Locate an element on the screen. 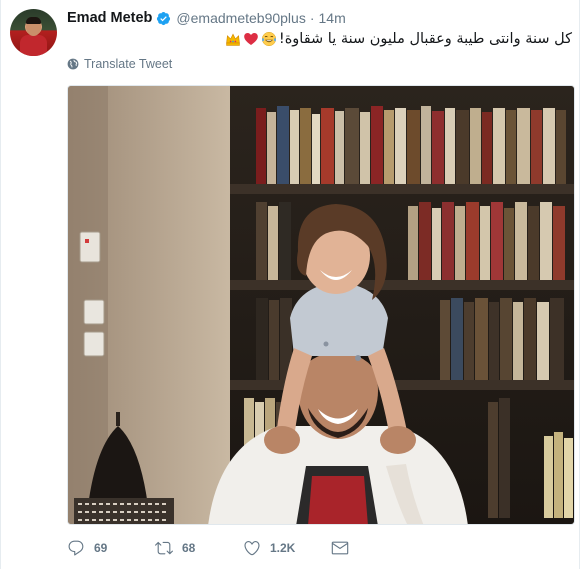 Image resolution: width=580 pixels, height=569 pixels. like-button: 1.2K is located at coordinates (287, 548).